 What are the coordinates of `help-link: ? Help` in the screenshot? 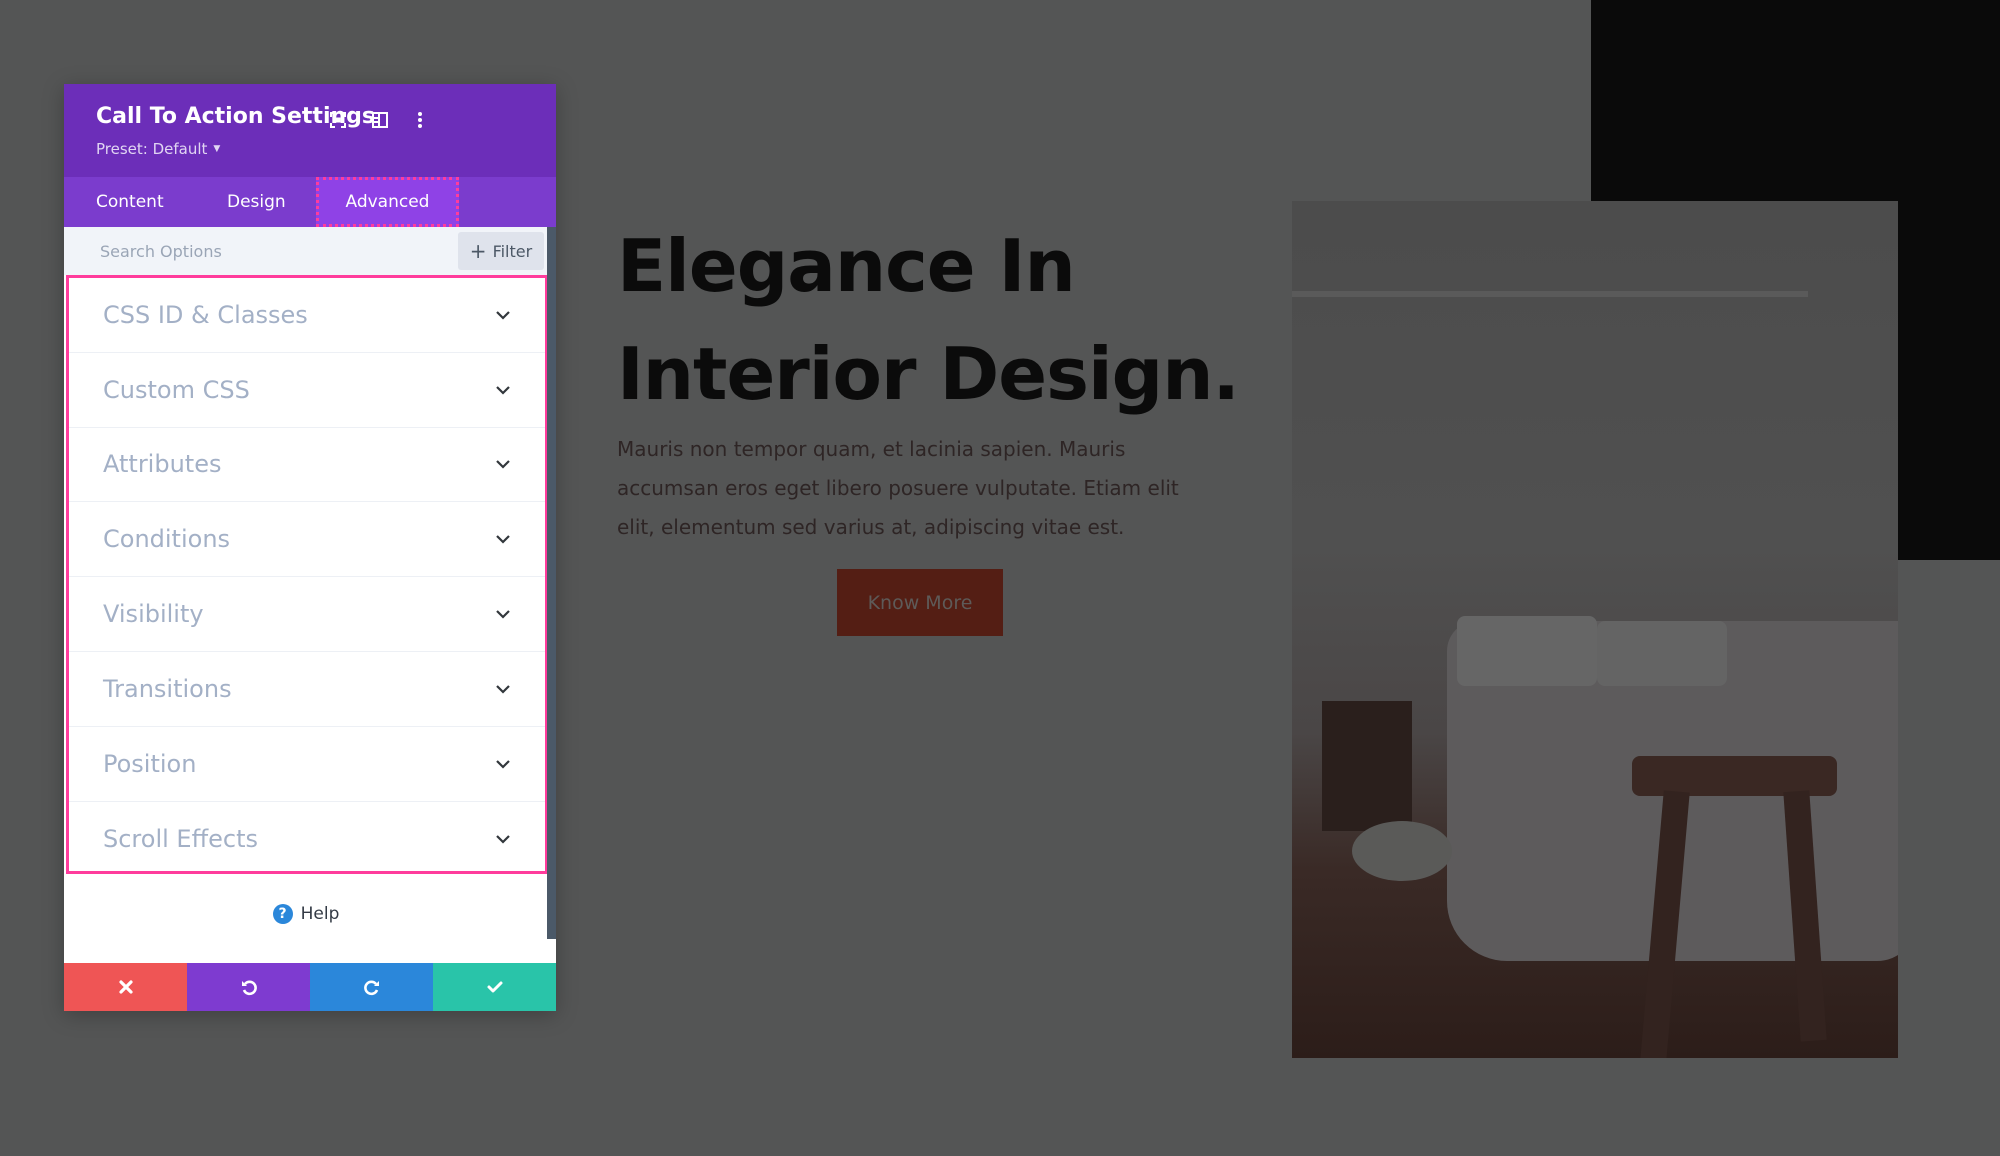 It's located at (306, 914).